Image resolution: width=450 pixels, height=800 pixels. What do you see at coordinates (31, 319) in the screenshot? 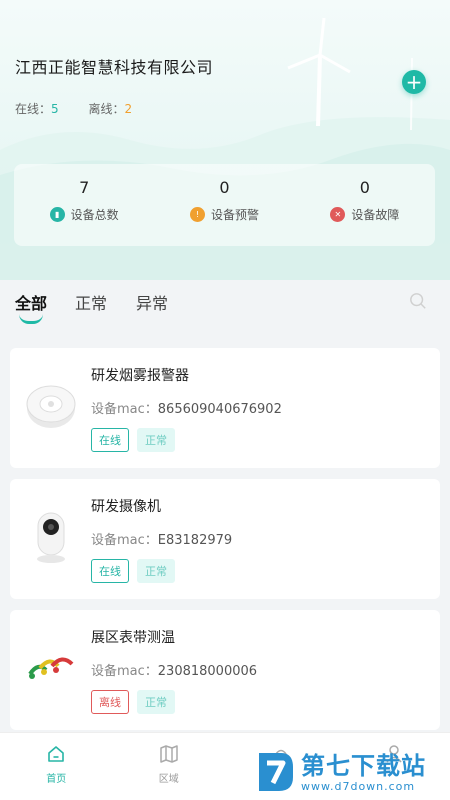
I see `active-tab-indicator` at bounding box center [31, 319].